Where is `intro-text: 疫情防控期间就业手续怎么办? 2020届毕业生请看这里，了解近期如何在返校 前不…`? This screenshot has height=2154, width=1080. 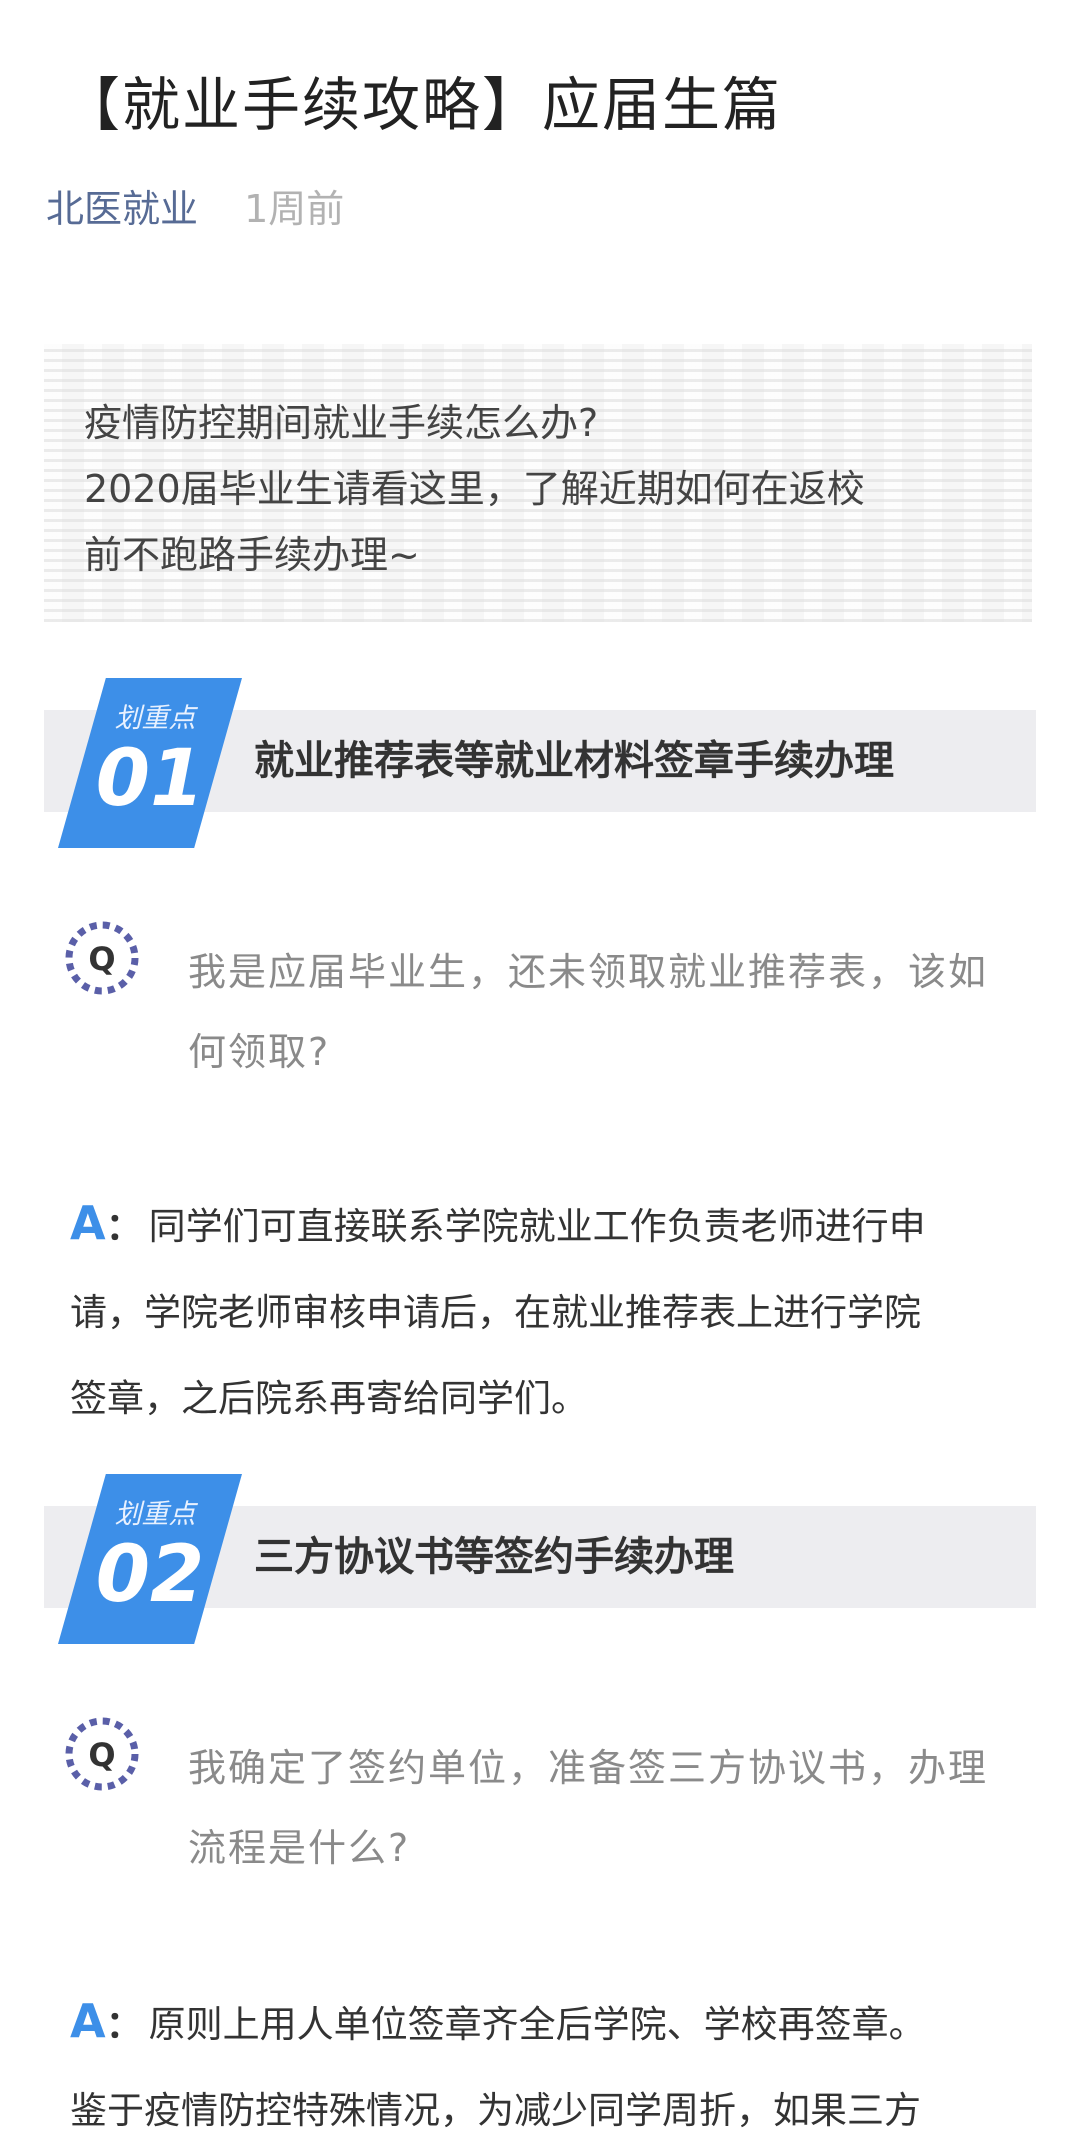
intro-text: 疫情防控期间就业手续怎么办? 2020届毕业生请看这里，了解近期如何在返校 前不… is located at coordinates (554, 489).